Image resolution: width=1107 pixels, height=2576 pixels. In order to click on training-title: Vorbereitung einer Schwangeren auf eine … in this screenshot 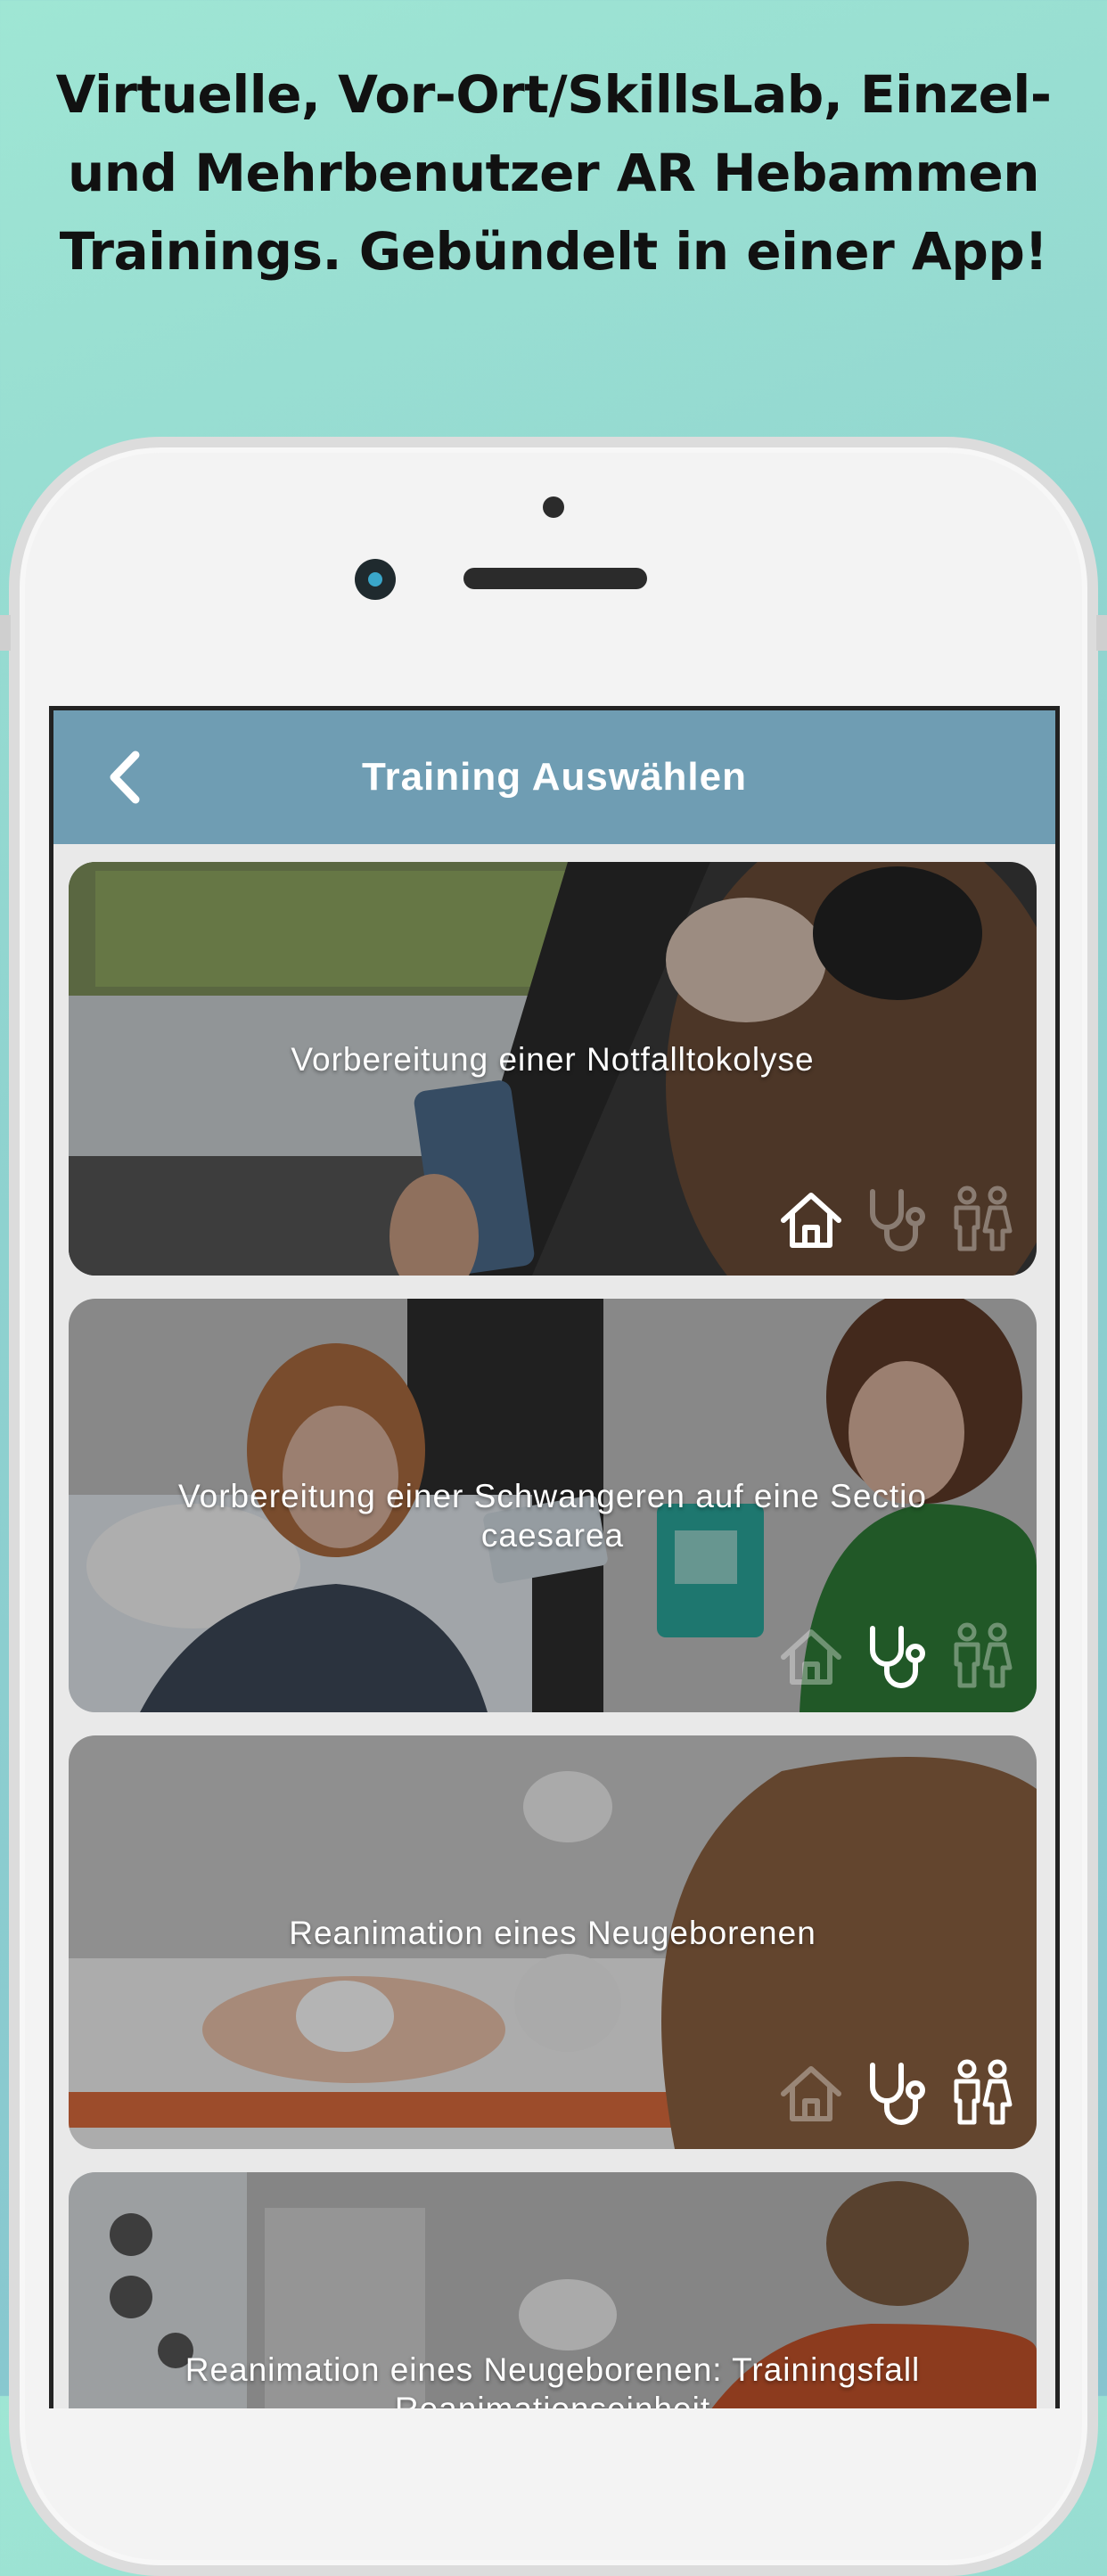, I will do `click(553, 1516)`.